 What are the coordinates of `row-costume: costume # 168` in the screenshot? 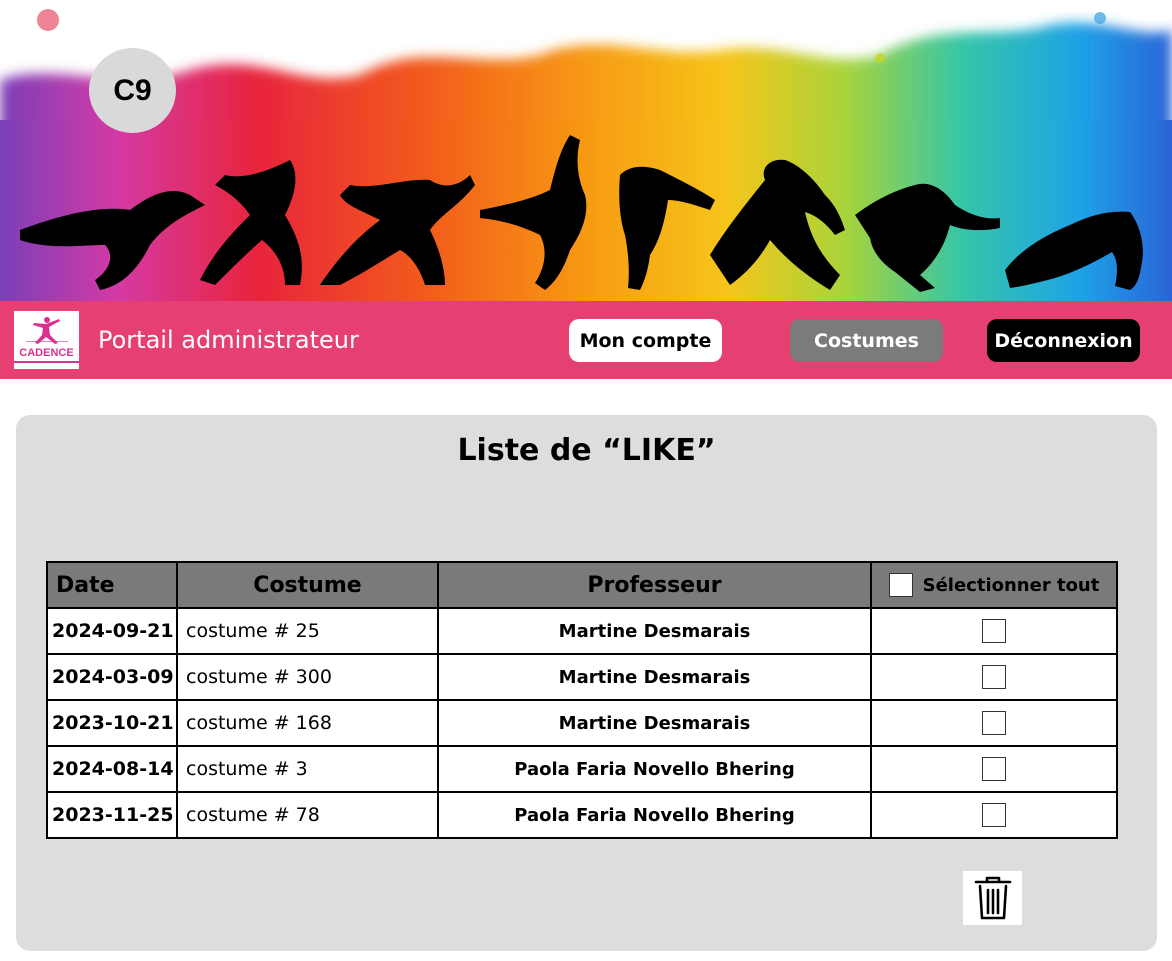 It's located at (307, 723).